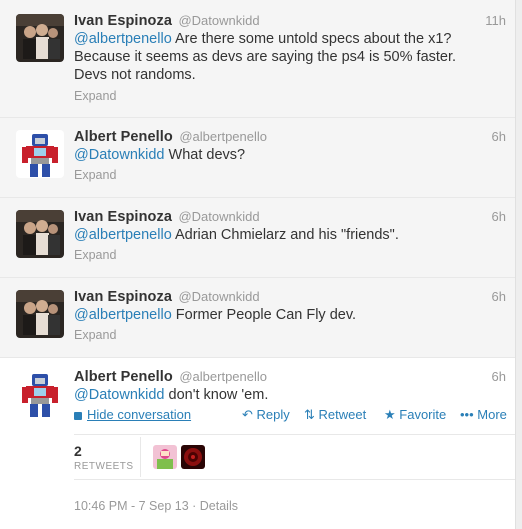  Describe the element at coordinates (518, 264) in the screenshot. I see `scrollbar-track` at that location.